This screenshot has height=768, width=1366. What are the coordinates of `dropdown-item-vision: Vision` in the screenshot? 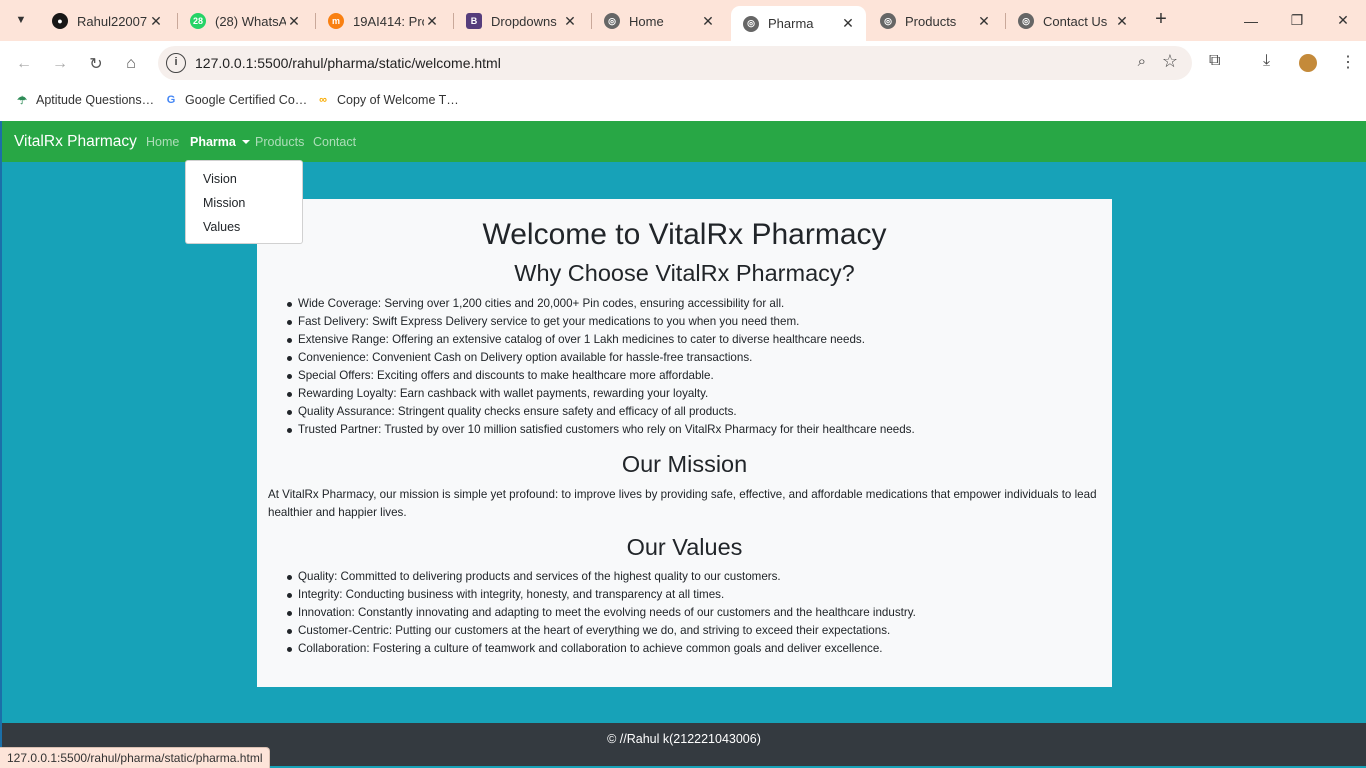 It's located at (220, 179).